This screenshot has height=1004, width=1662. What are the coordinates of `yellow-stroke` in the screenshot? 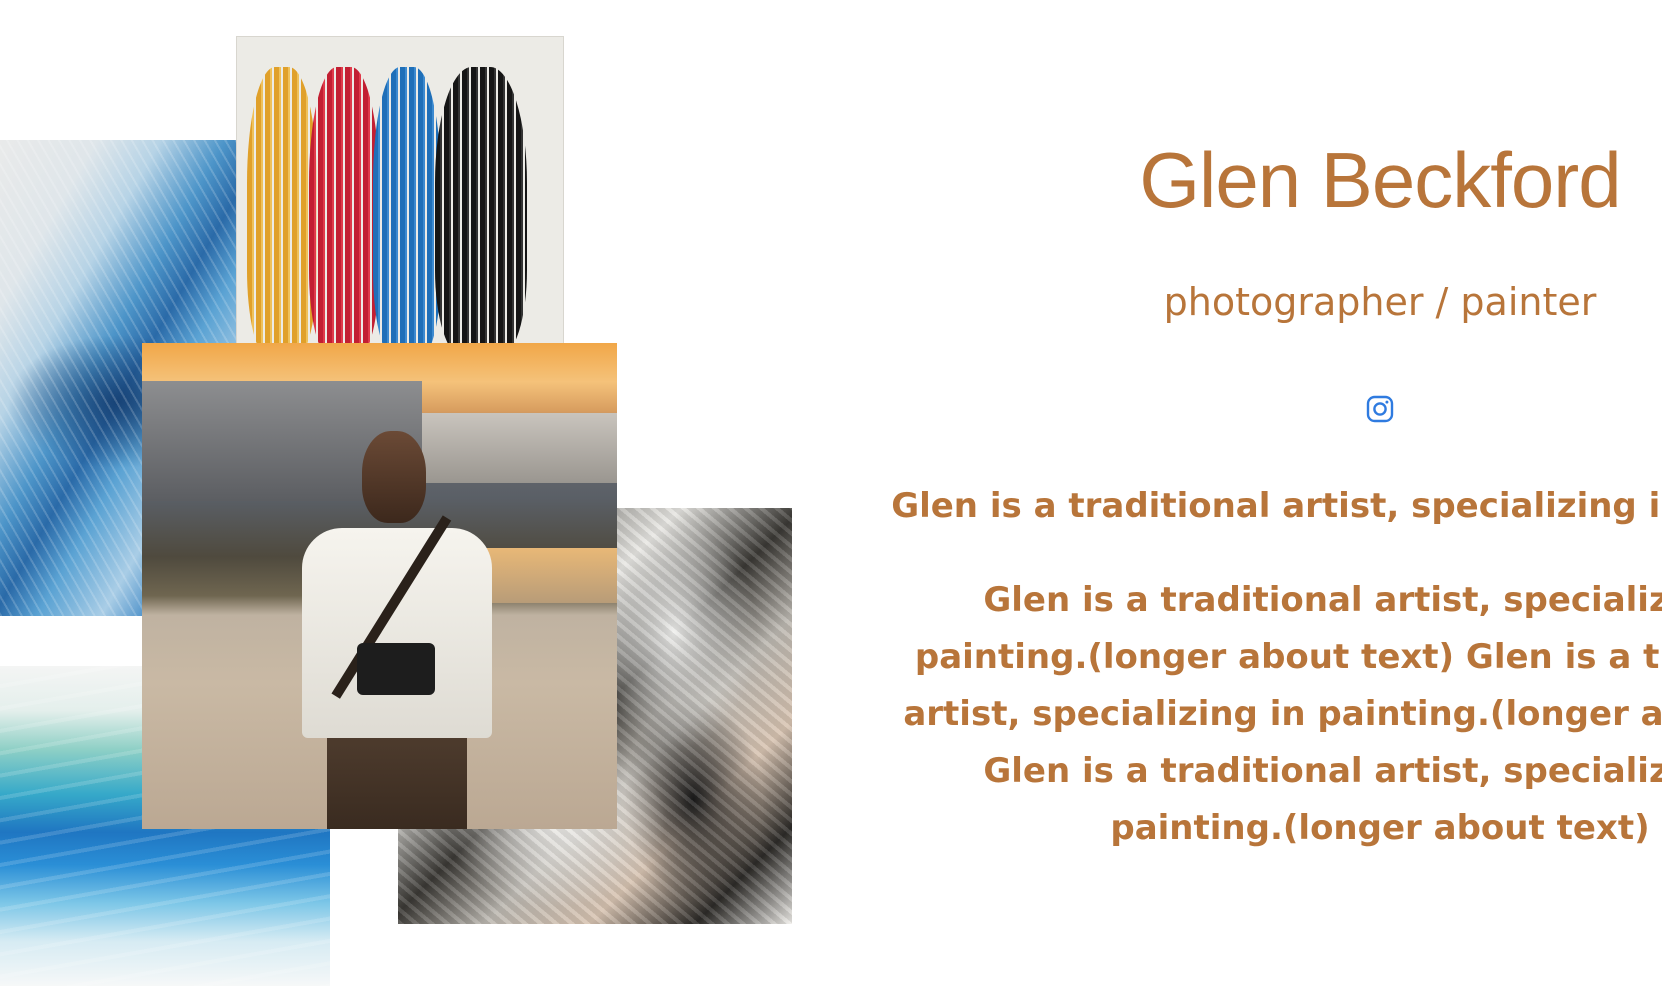 It's located at (282, 212).